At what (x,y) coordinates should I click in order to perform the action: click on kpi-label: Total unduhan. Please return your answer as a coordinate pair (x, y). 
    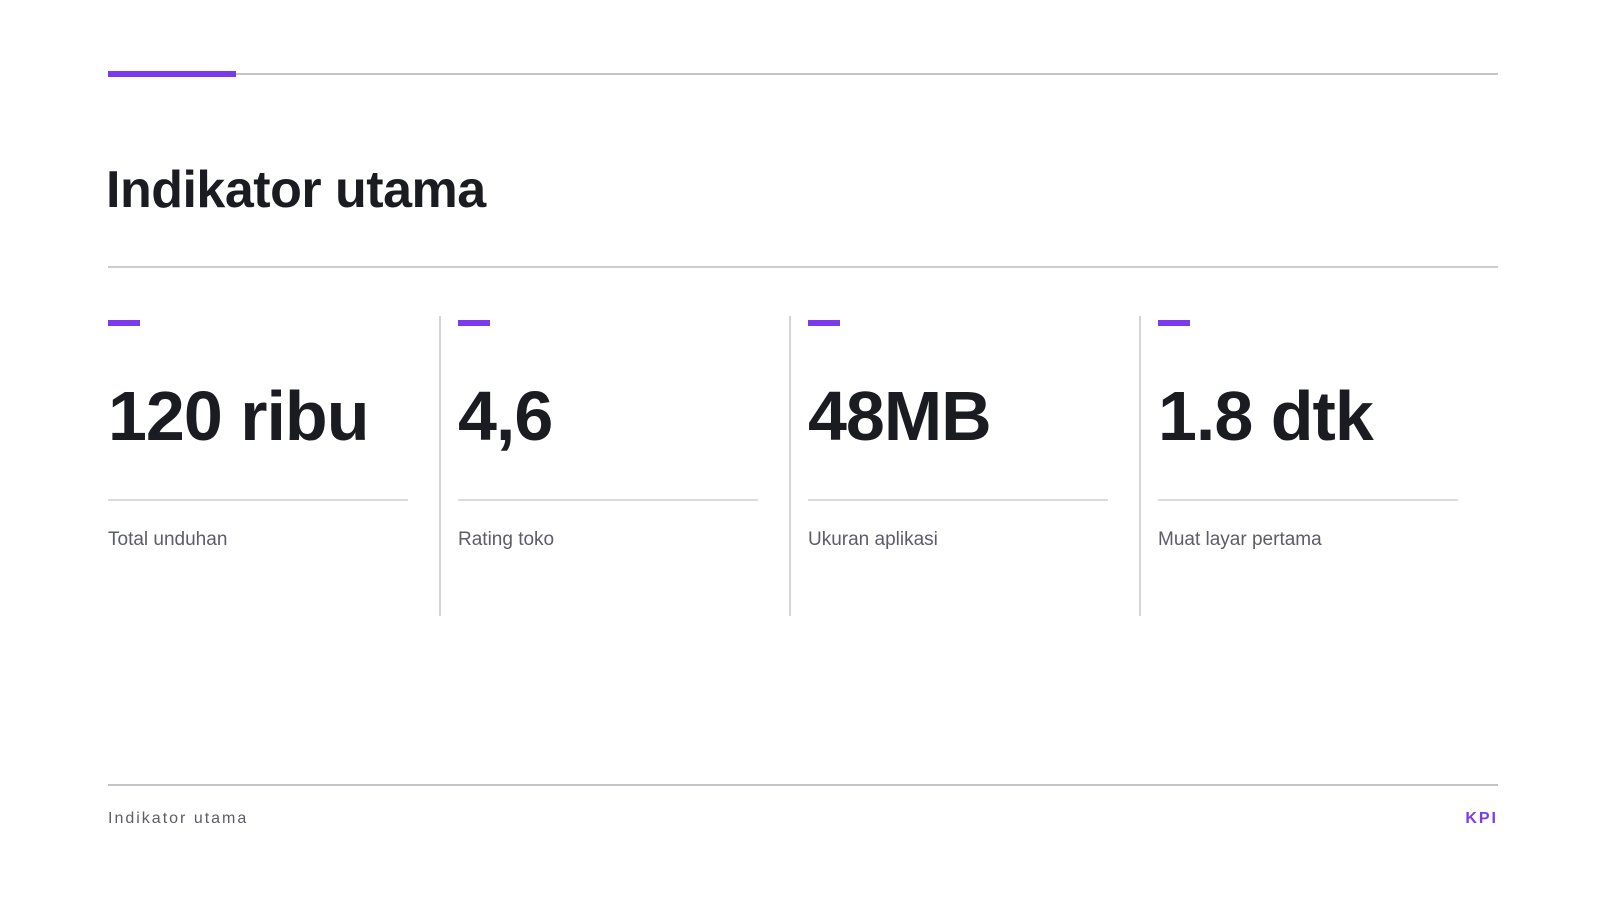
    Looking at the image, I should click on (168, 539).